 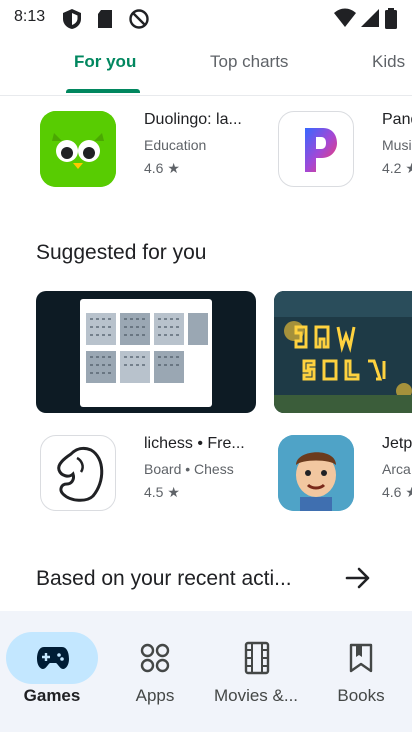 What do you see at coordinates (155, 660) in the screenshot?
I see `apps-grid-icon` at bounding box center [155, 660].